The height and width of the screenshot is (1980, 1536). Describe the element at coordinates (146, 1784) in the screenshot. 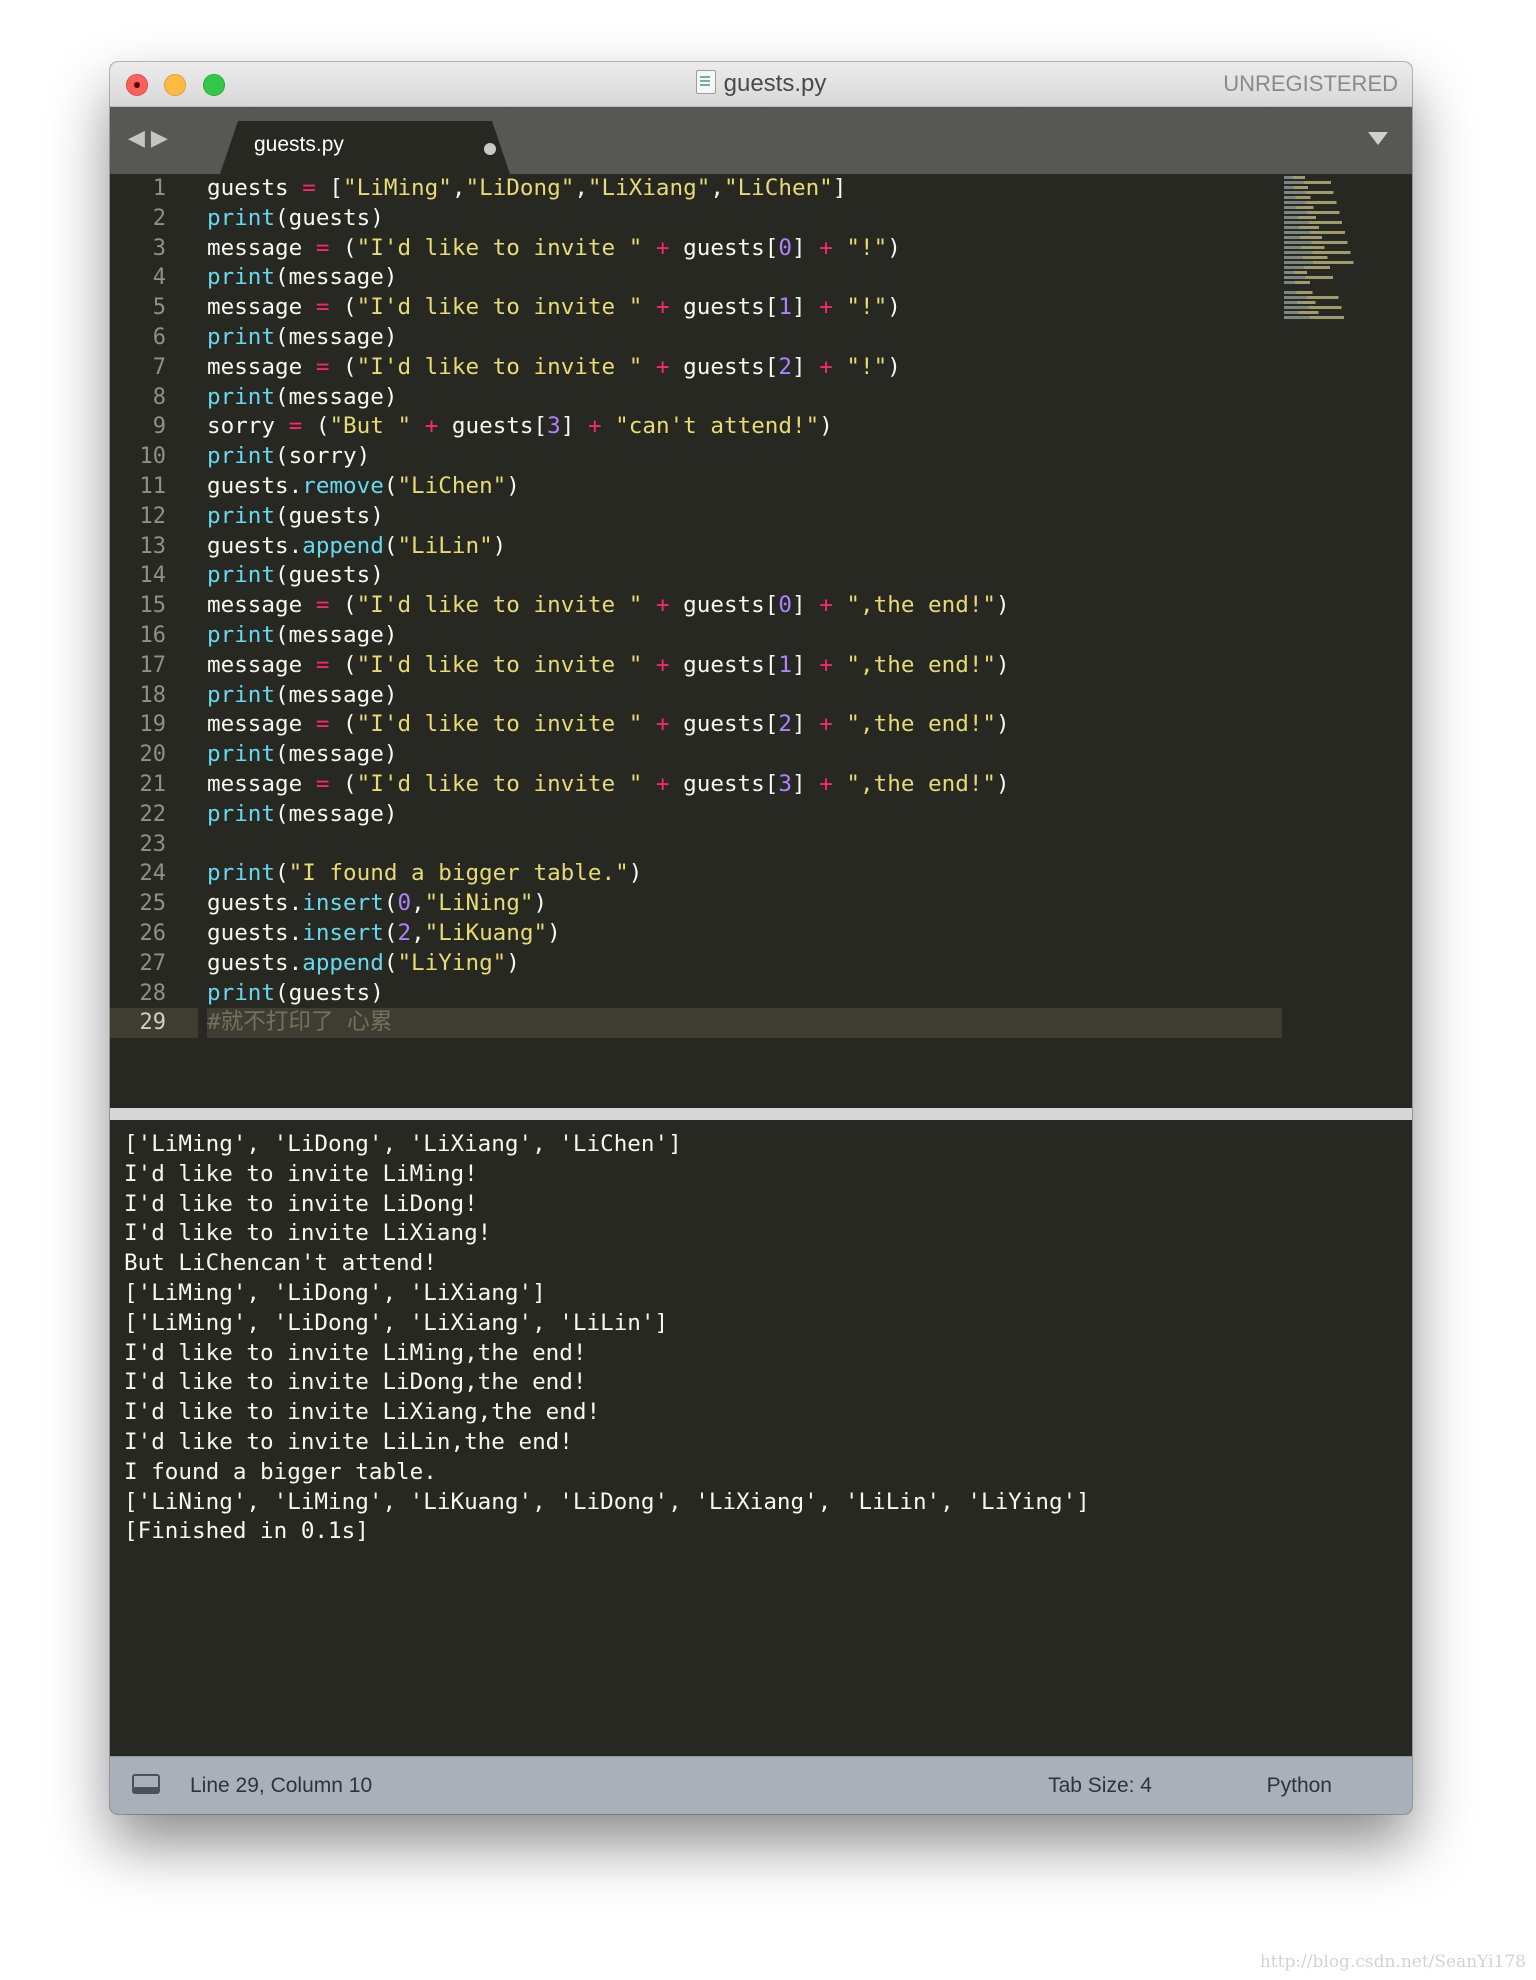

I see `toggle-panel-icon` at that location.